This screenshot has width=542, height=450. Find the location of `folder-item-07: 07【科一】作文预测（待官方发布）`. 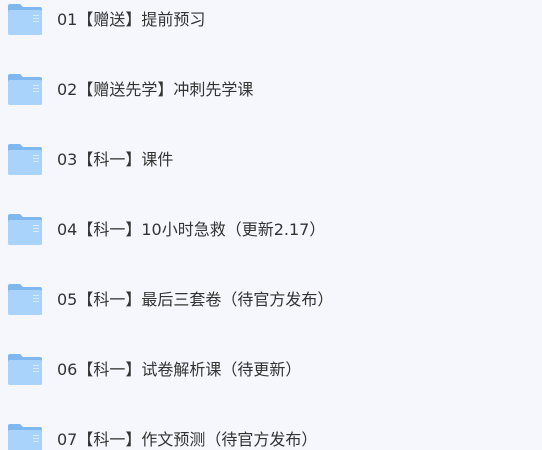

folder-item-07: 07【科一】作文预测（待官方发布） is located at coordinates (271, 435).